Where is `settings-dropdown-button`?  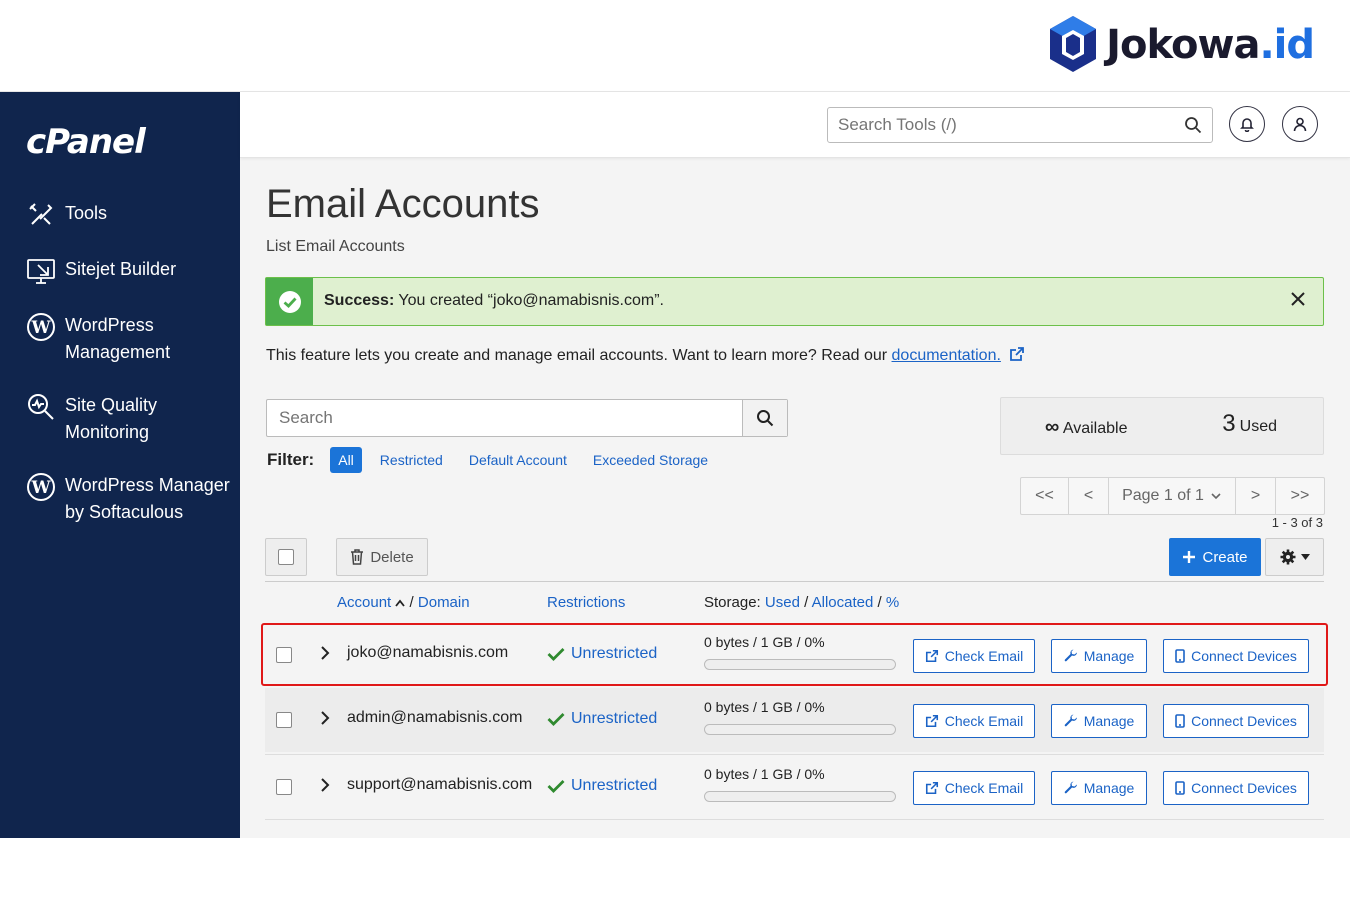
settings-dropdown-button is located at coordinates (1294, 557).